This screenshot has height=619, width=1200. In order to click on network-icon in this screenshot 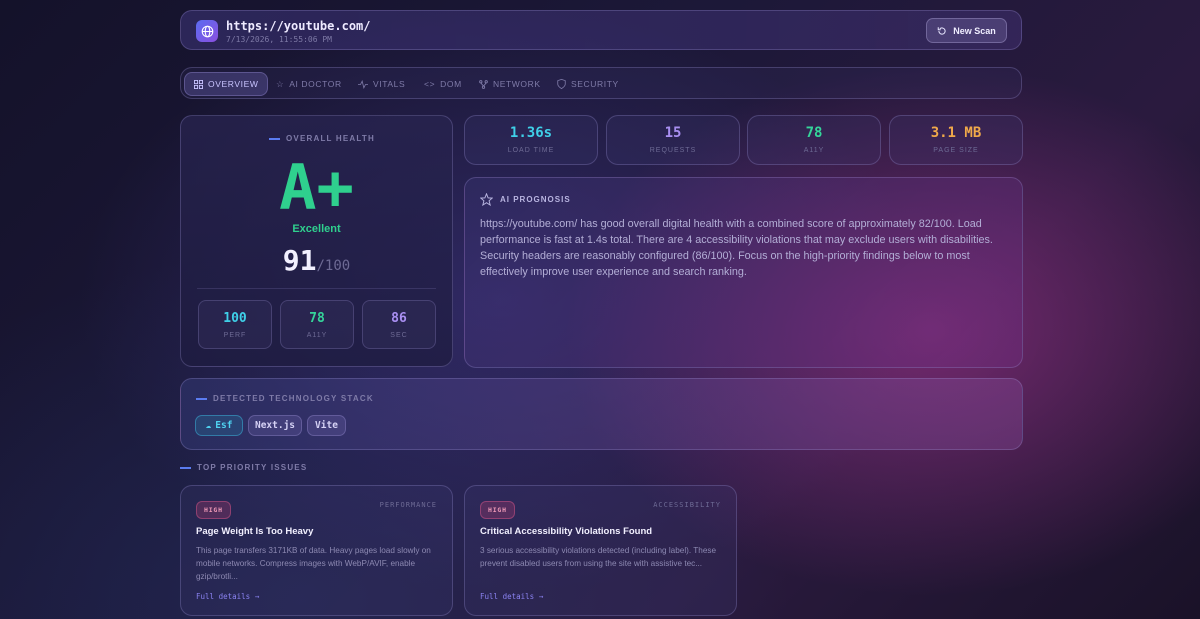, I will do `click(483, 84)`.